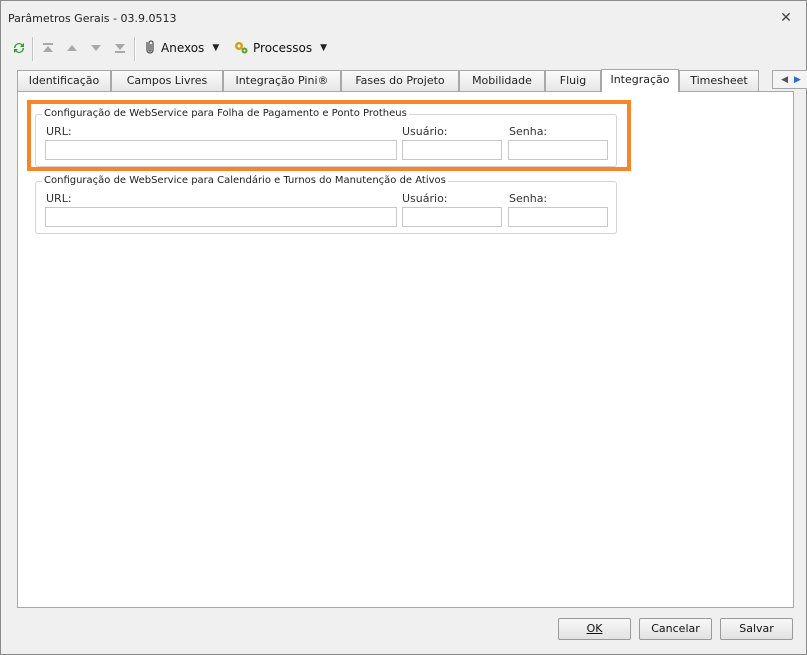 Image resolution: width=807 pixels, height=655 pixels. What do you see at coordinates (120, 48) in the screenshot?
I see `last-record-icon` at bounding box center [120, 48].